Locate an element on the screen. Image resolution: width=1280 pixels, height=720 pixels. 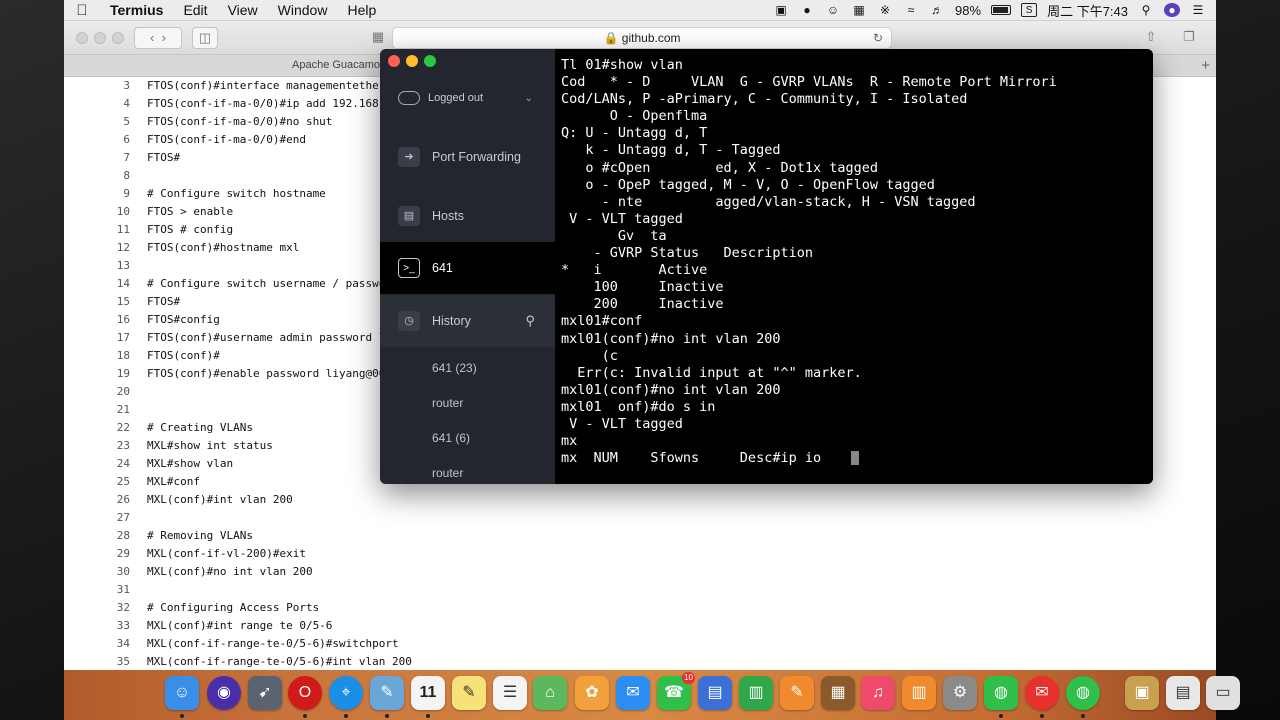
maps-icon: ⌂ is located at coordinates (550, 693).